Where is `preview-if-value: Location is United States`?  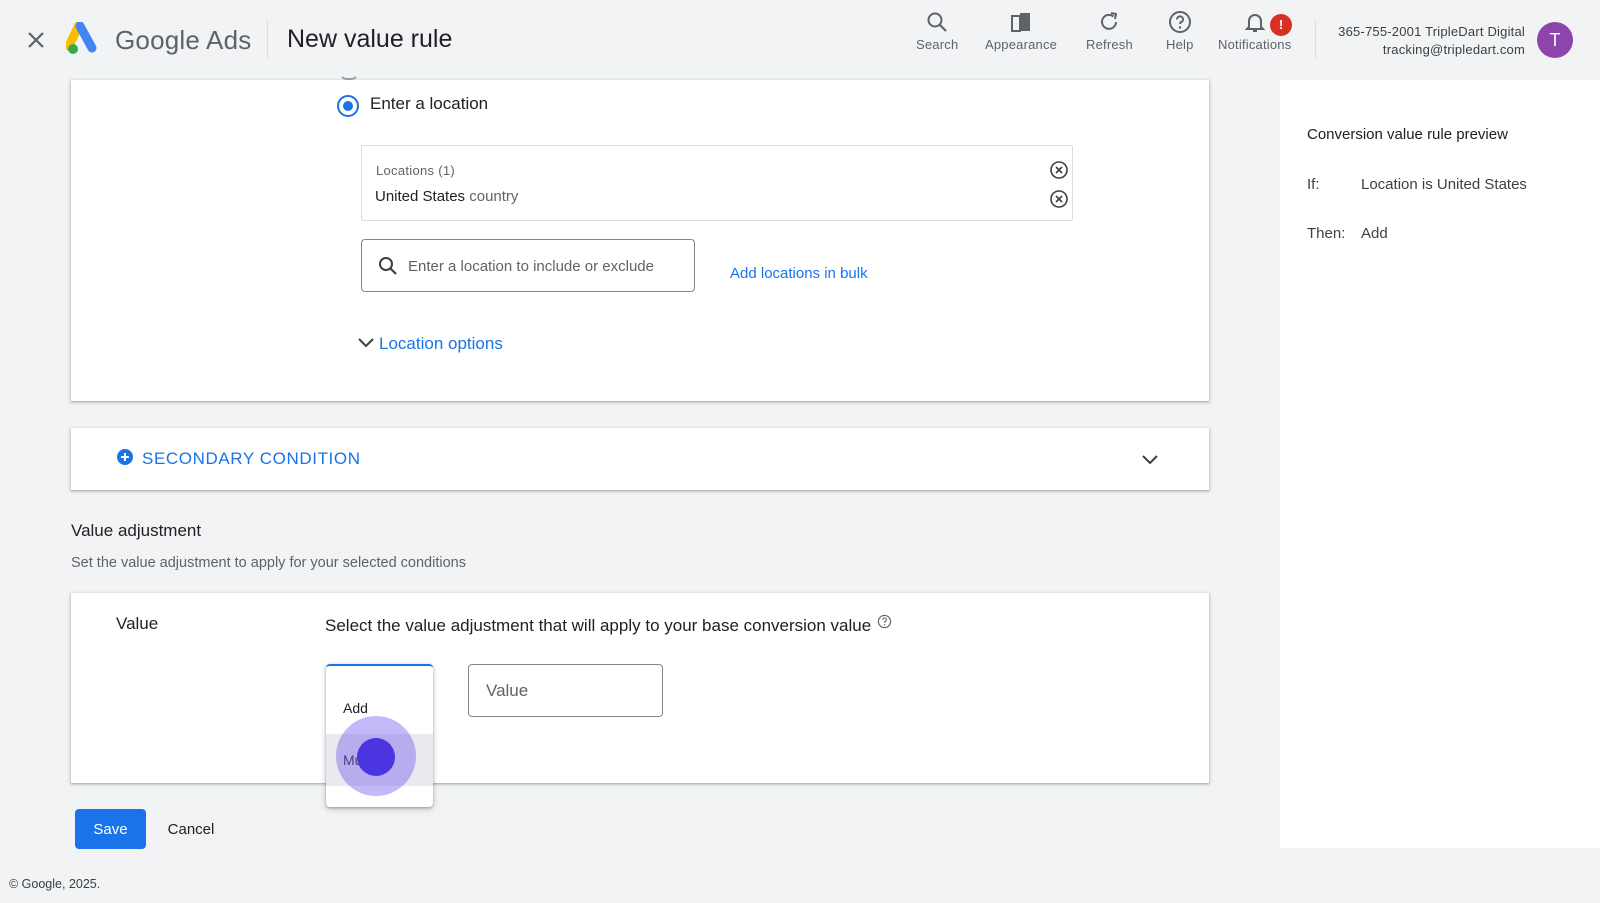 preview-if-value: Location is United States is located at coordinates (1444, 184).